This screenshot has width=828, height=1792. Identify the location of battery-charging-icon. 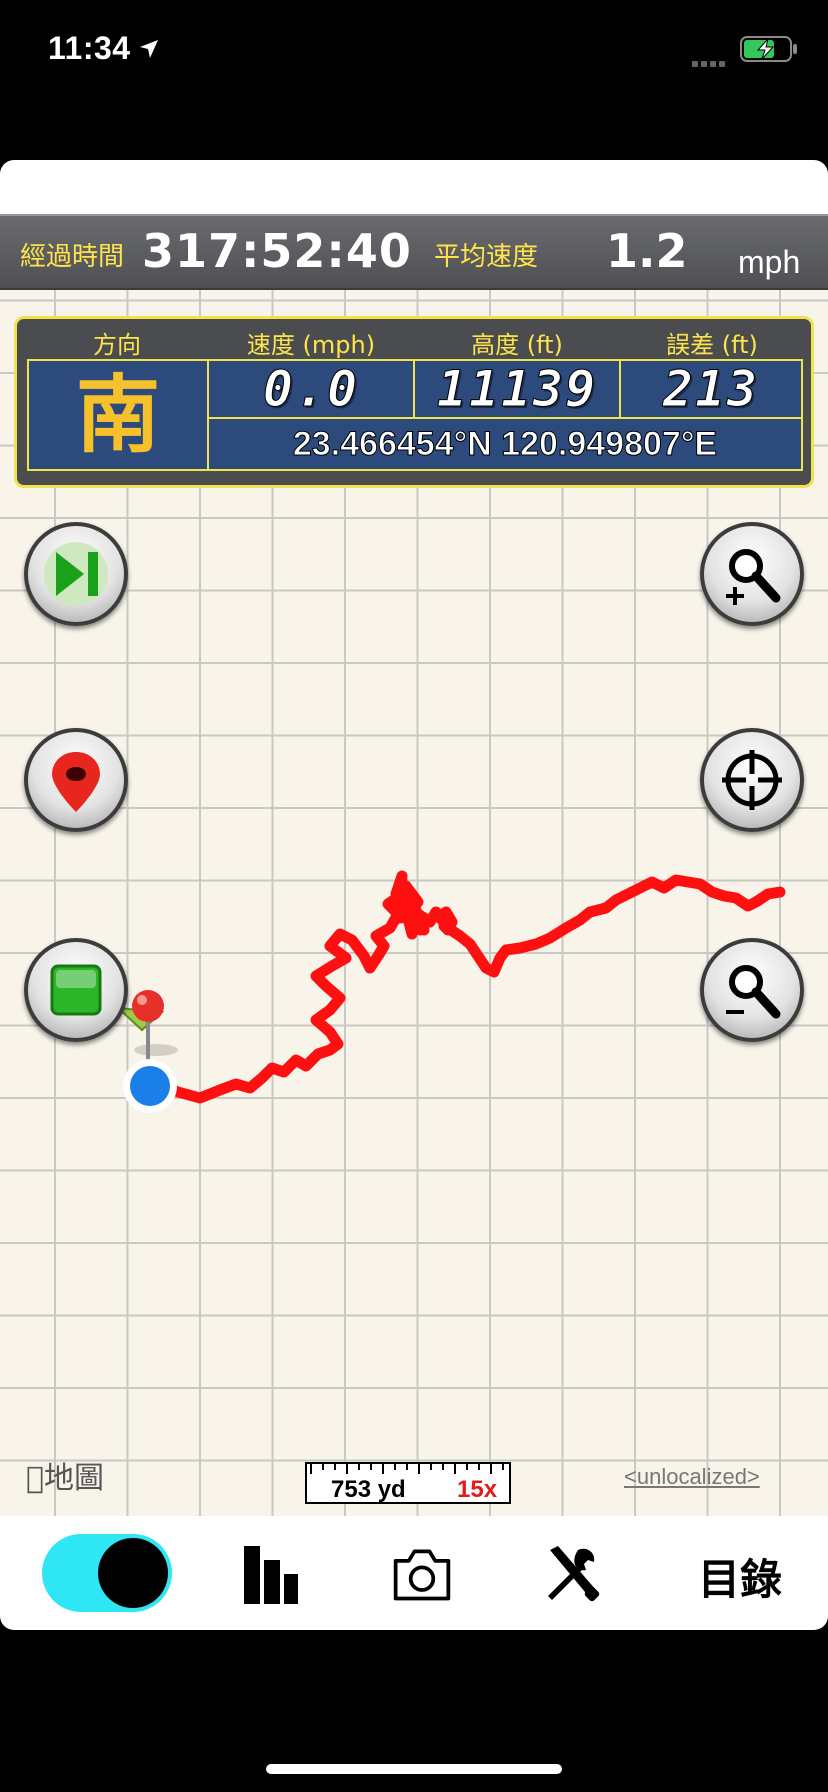
(768, 49).